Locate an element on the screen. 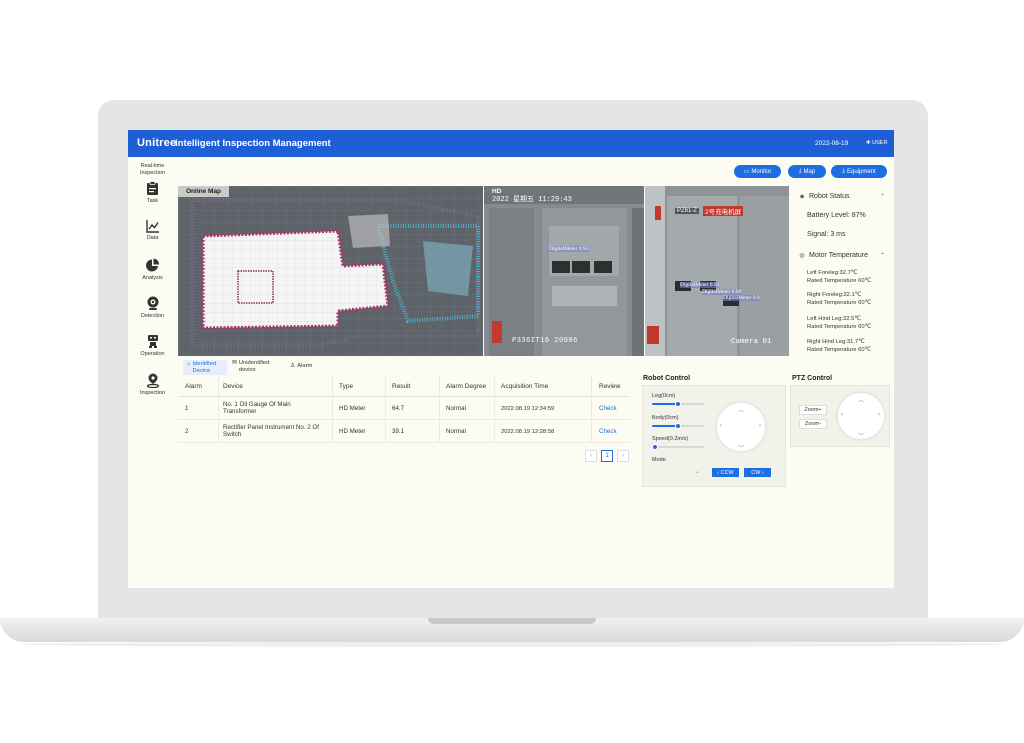 Image resolution: width=1024 pixels, height=743 pixels. ptz-left-icon: ‹ is located at coordinates (842, 415).